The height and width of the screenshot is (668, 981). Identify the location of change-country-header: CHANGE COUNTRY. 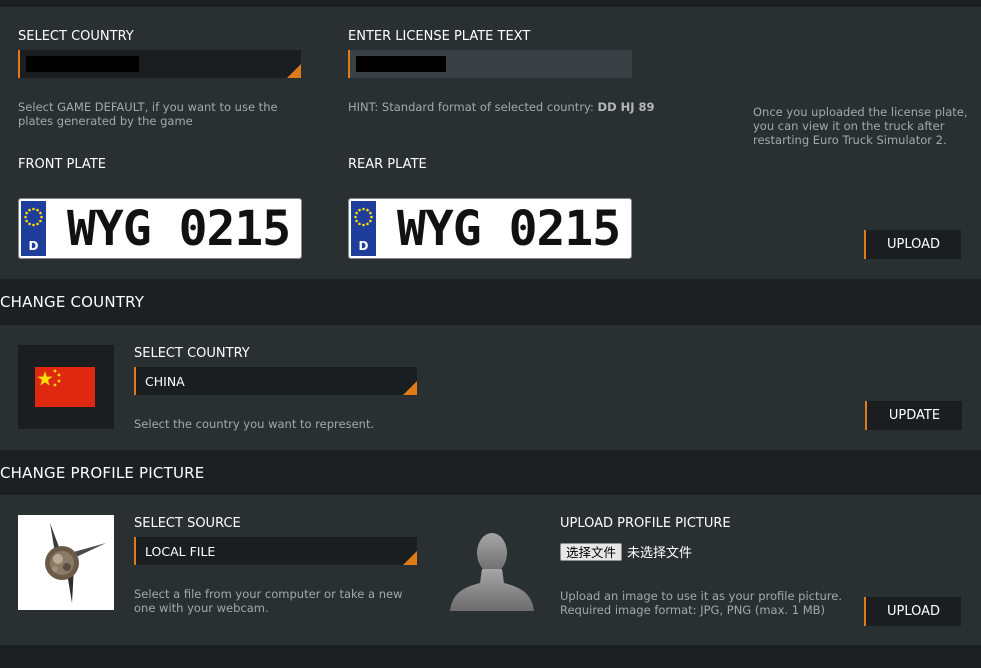
(490, 302).